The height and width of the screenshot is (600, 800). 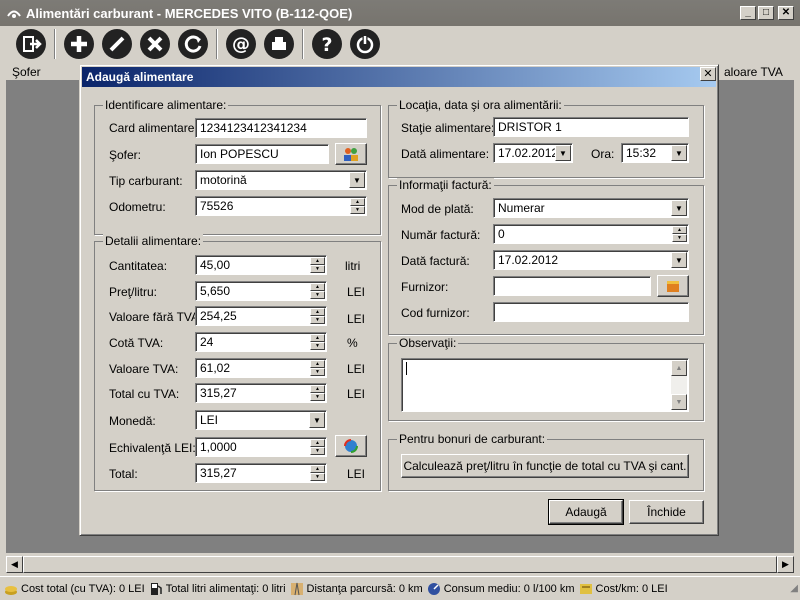 What do you see at coordinates (261, 473) in the screenshot?
I see `total-input: 315,27 ▲ ▼` at bounding box center [261, 473].